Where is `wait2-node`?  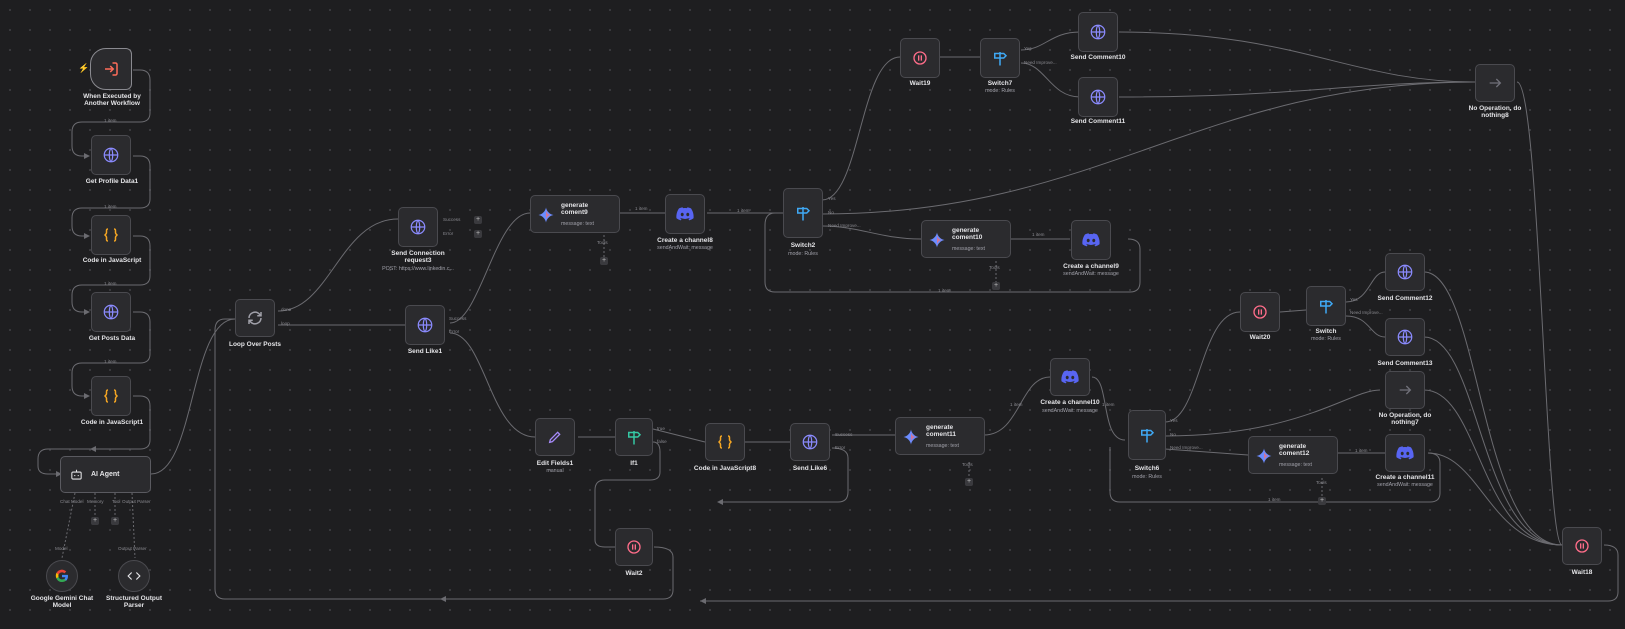 wait2-node is located at coordinates (634, 547).